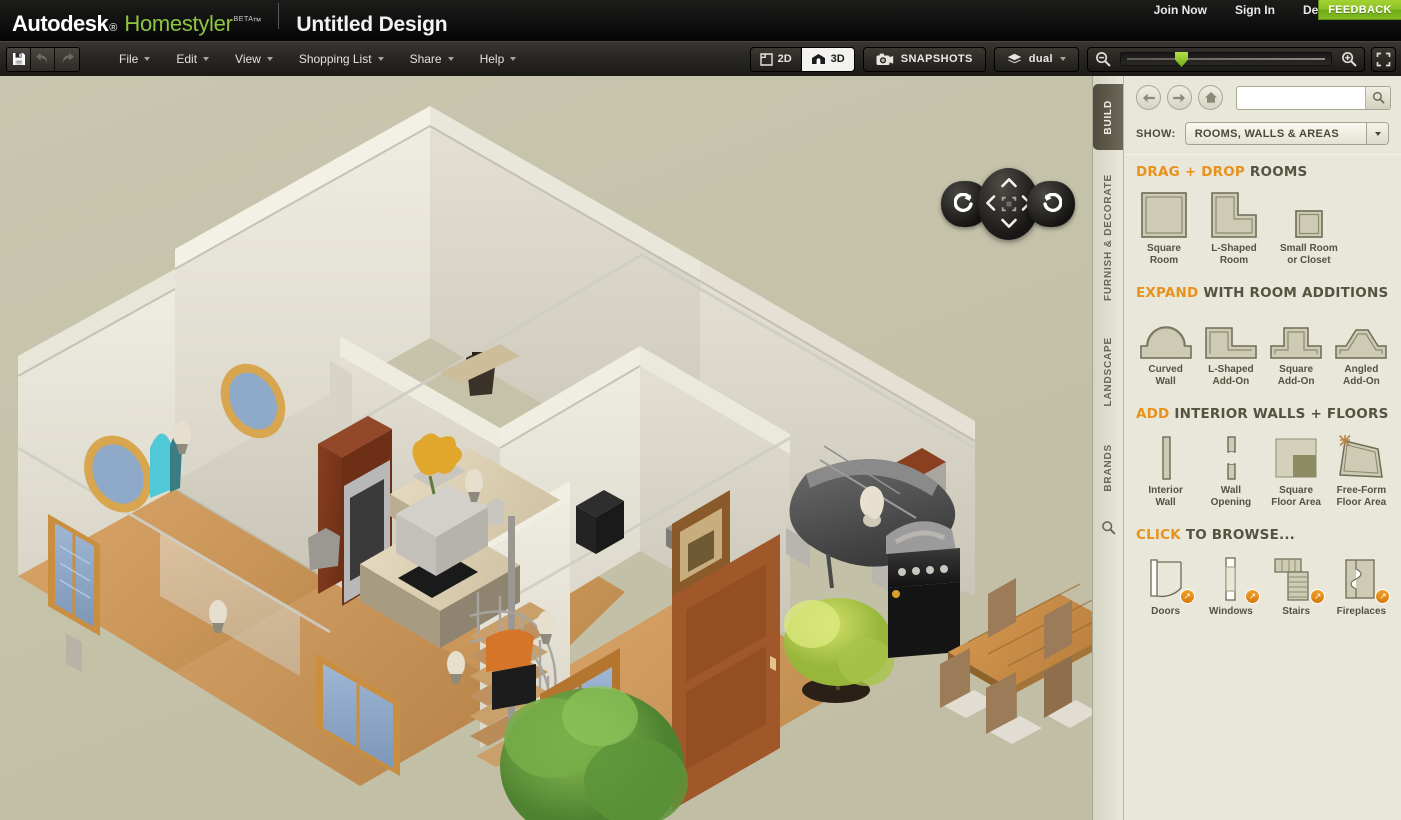  What do you see at coordinates (1230, 469) in the screenshot?
I see `tool-wall-opening: Wall Opening` at bounding box center [1230, 469].